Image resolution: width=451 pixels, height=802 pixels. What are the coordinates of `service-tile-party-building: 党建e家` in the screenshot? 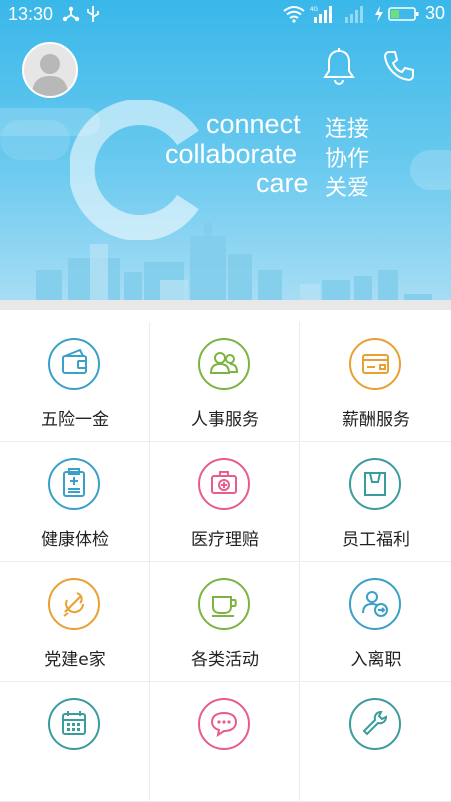 It's located at (75, 622).